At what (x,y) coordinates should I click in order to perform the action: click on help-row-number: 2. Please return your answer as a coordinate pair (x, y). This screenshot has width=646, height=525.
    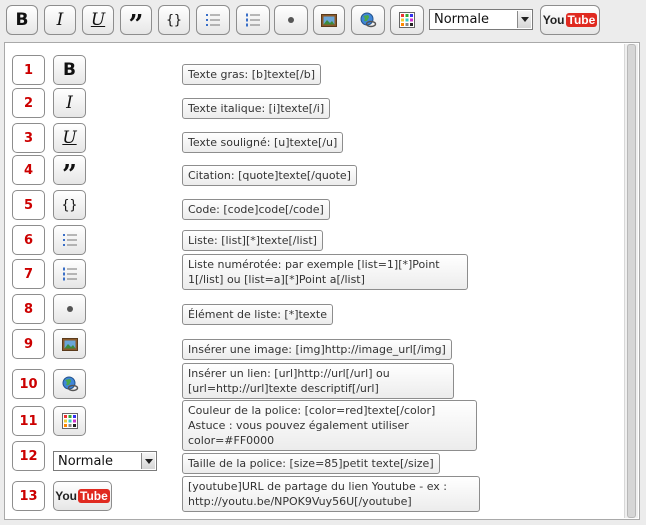
    Looking at the image, I should click on (28, 103).